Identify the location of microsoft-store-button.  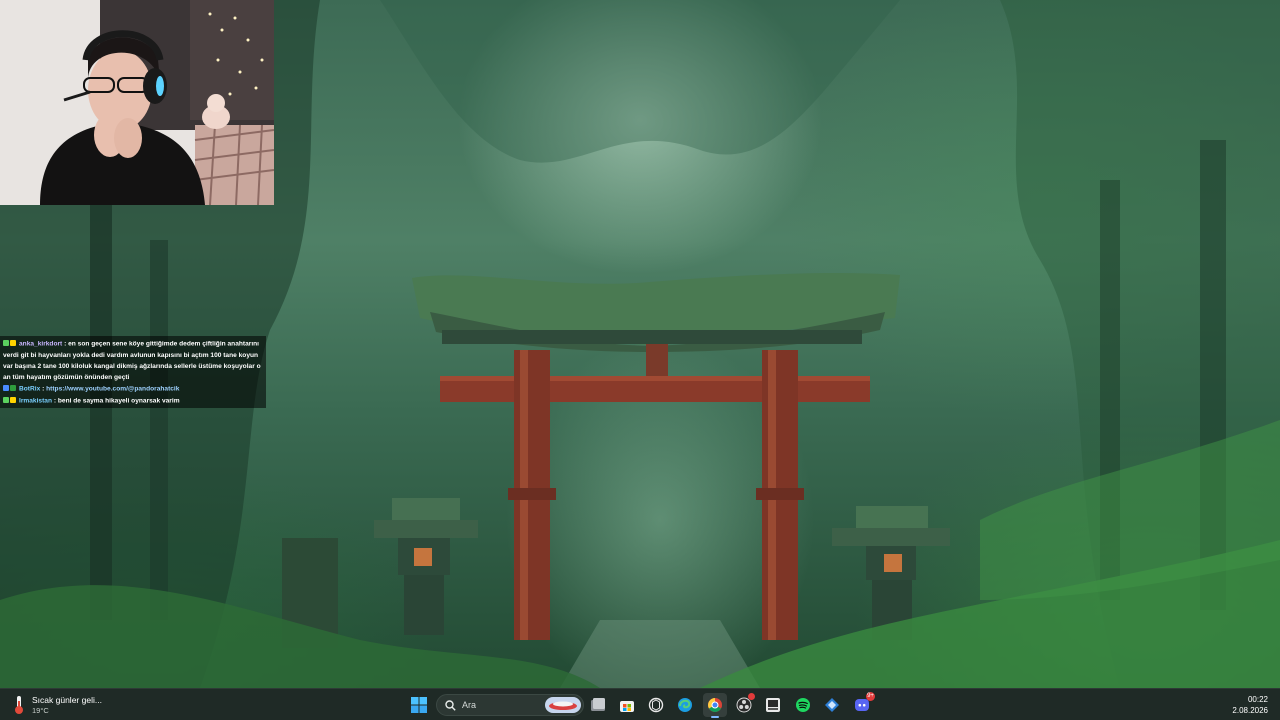
(627, 705).